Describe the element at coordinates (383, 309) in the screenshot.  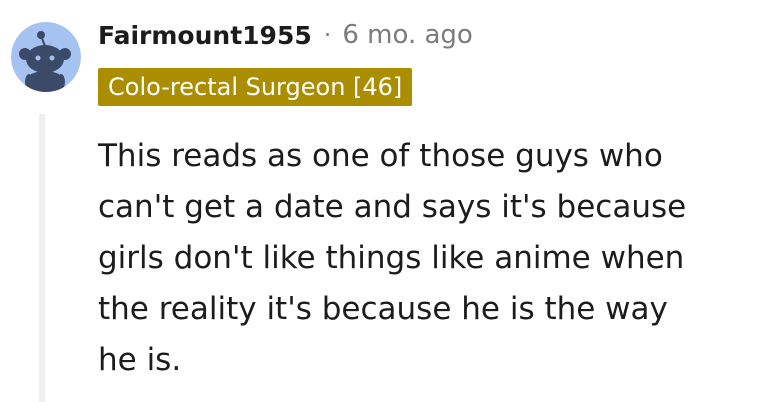
I see `comment-body-line: the reality it's because he is the way` at that location.